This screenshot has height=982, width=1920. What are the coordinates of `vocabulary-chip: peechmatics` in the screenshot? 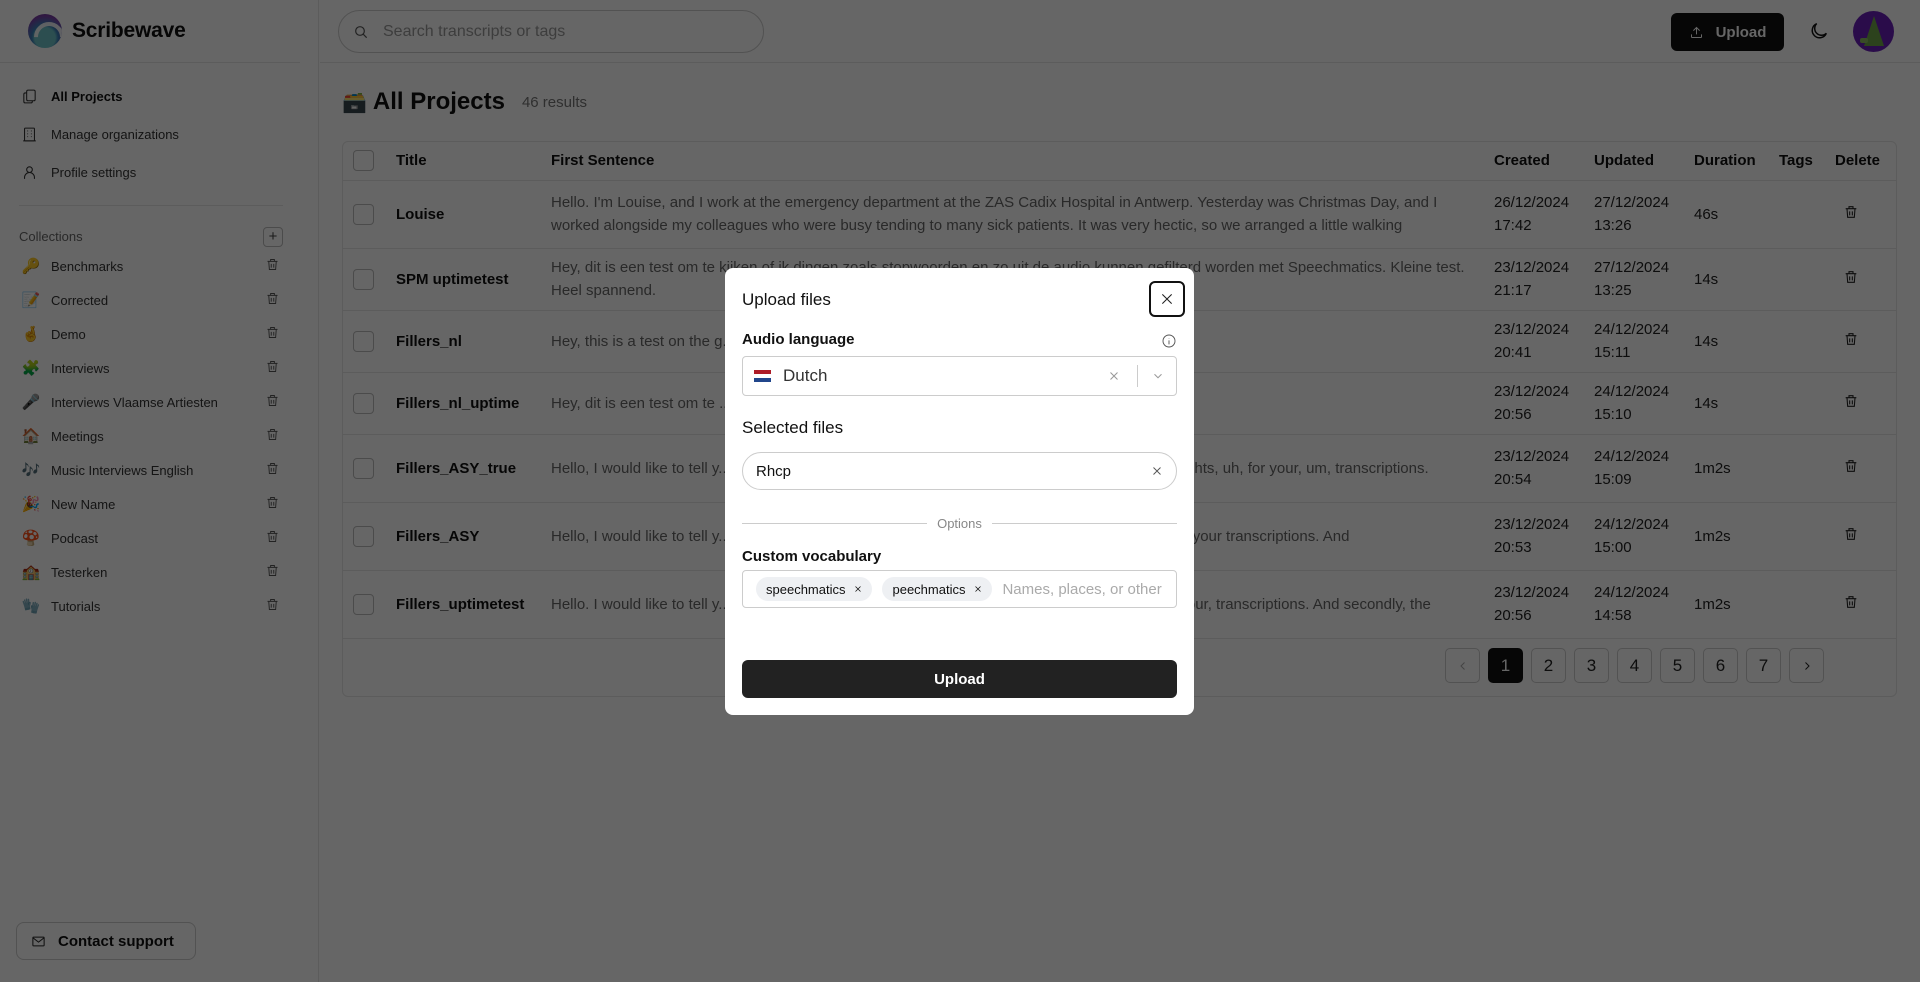 It's located at (937, 589).